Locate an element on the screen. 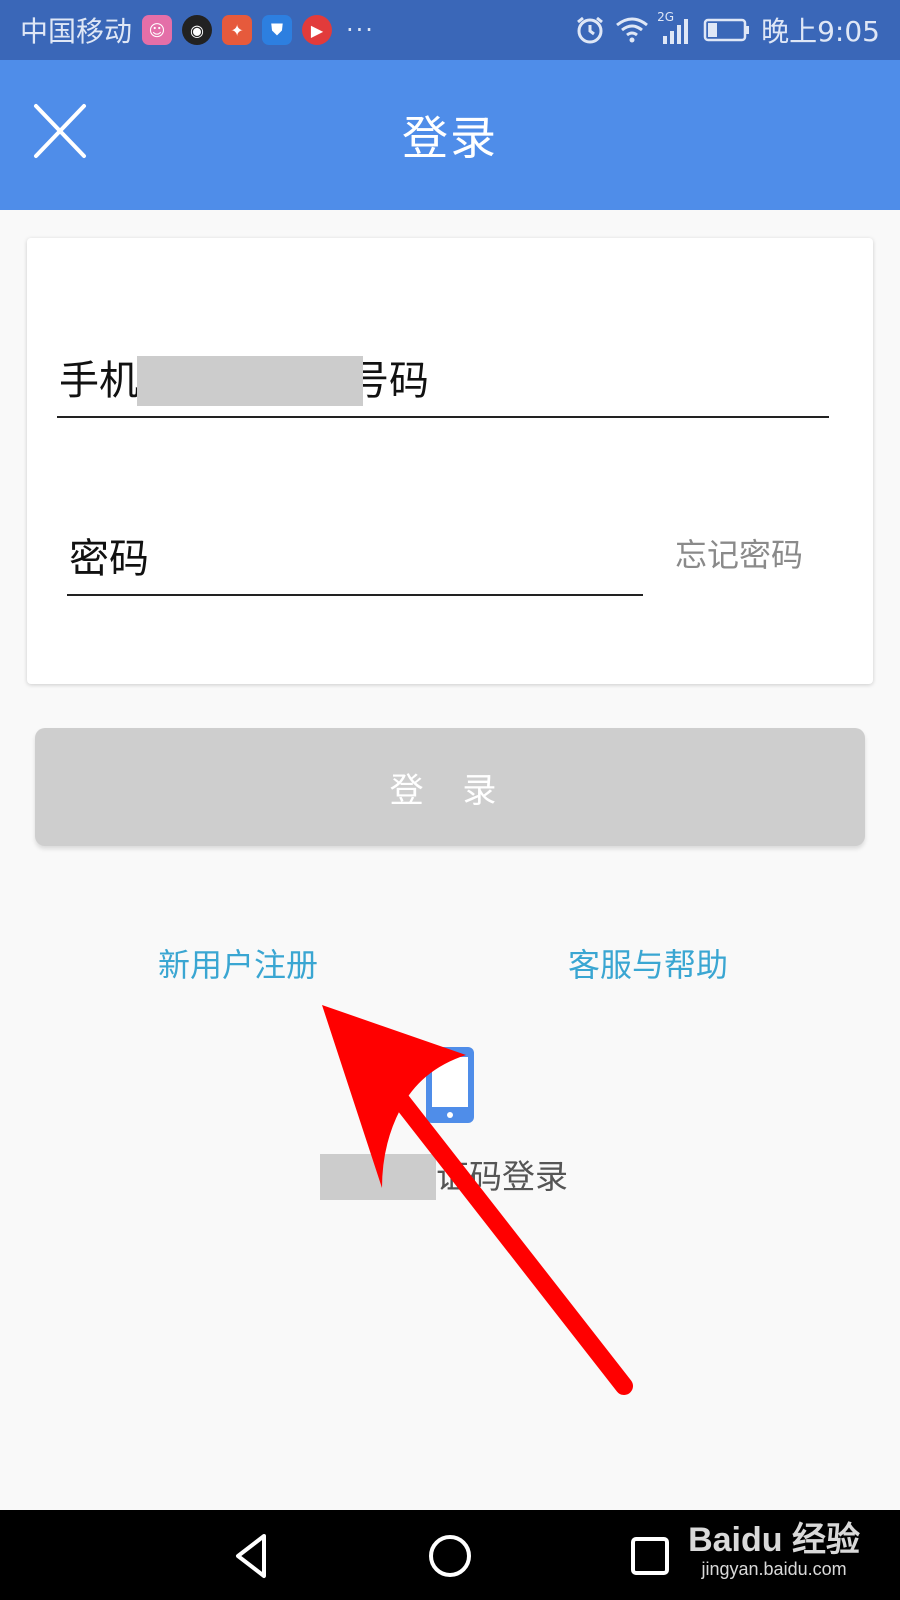 Image resolution: width=900 pixels, height=1600 pixels. home-icon is located at coordinates (450, 1556).